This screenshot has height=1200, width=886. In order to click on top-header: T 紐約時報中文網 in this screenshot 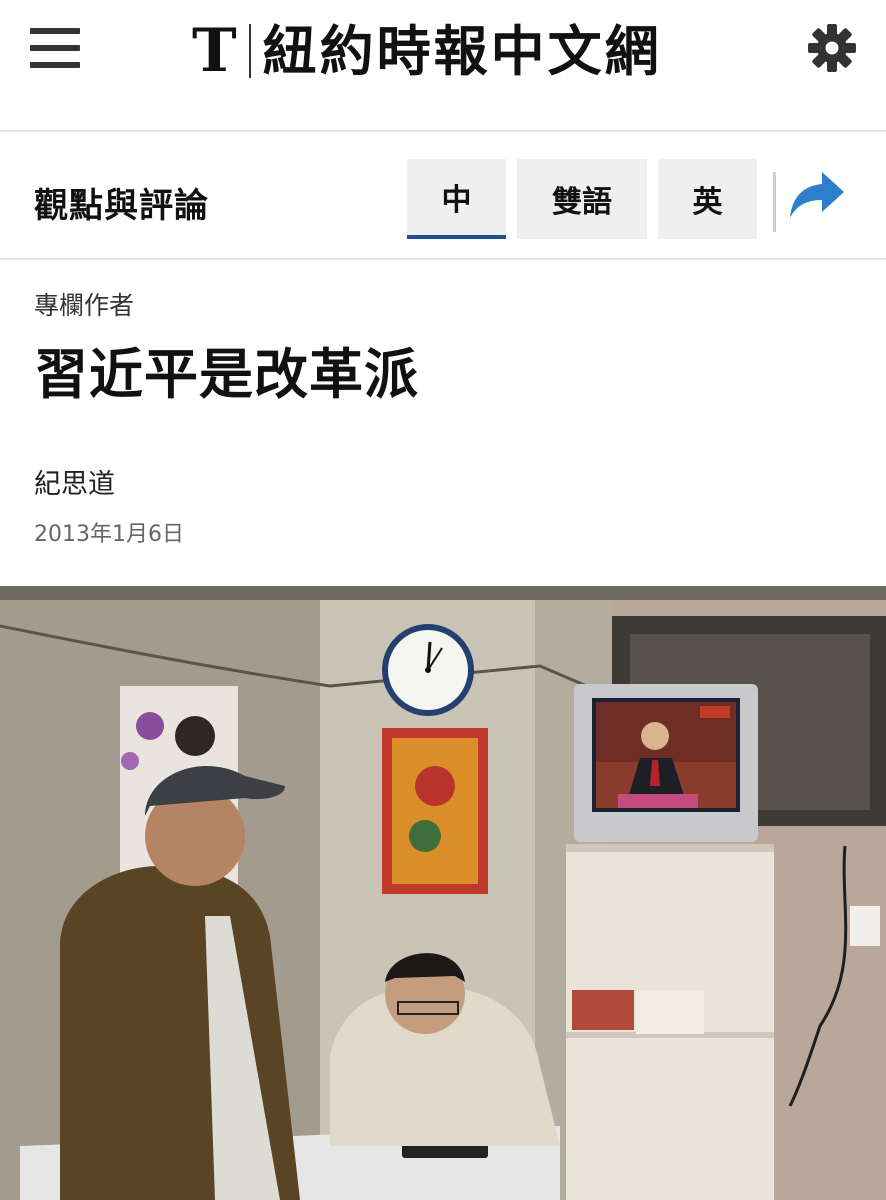, I will do `click(443, 66)`.